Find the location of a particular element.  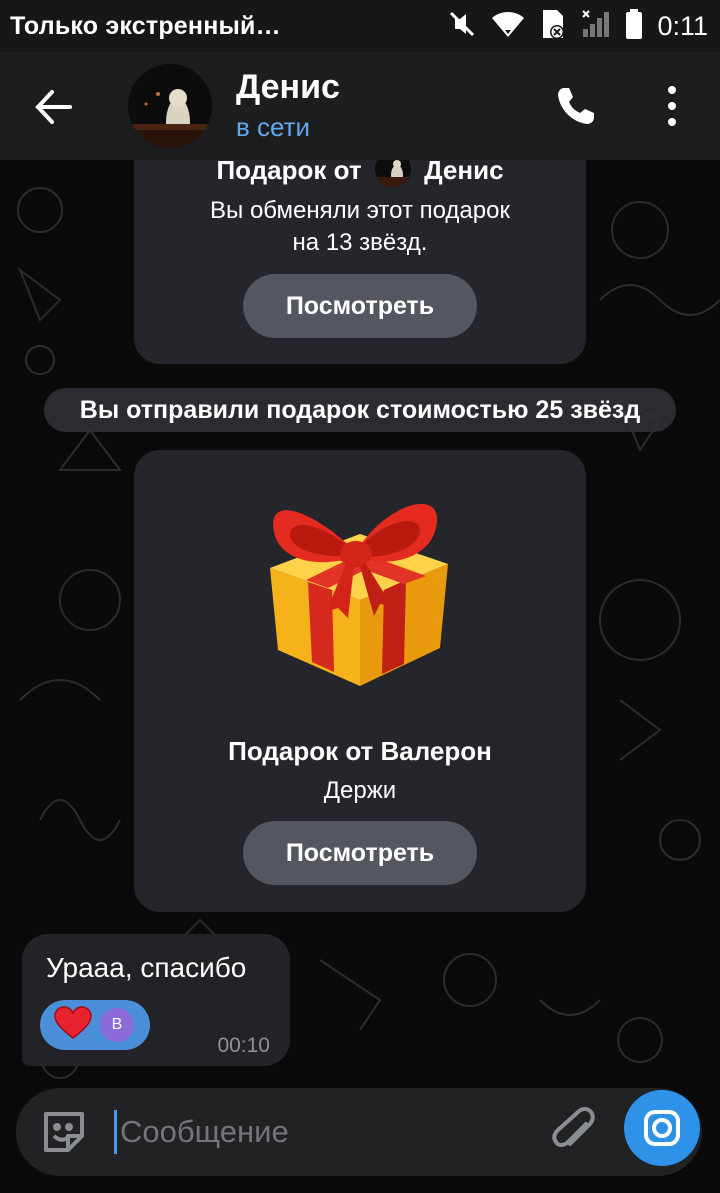

gift-box-icon is located at coordinates (361, 582).